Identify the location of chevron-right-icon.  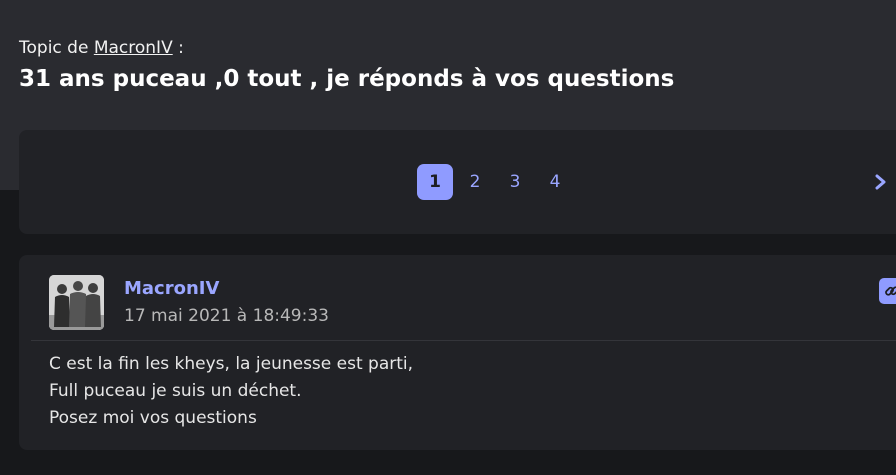
(880, 182).